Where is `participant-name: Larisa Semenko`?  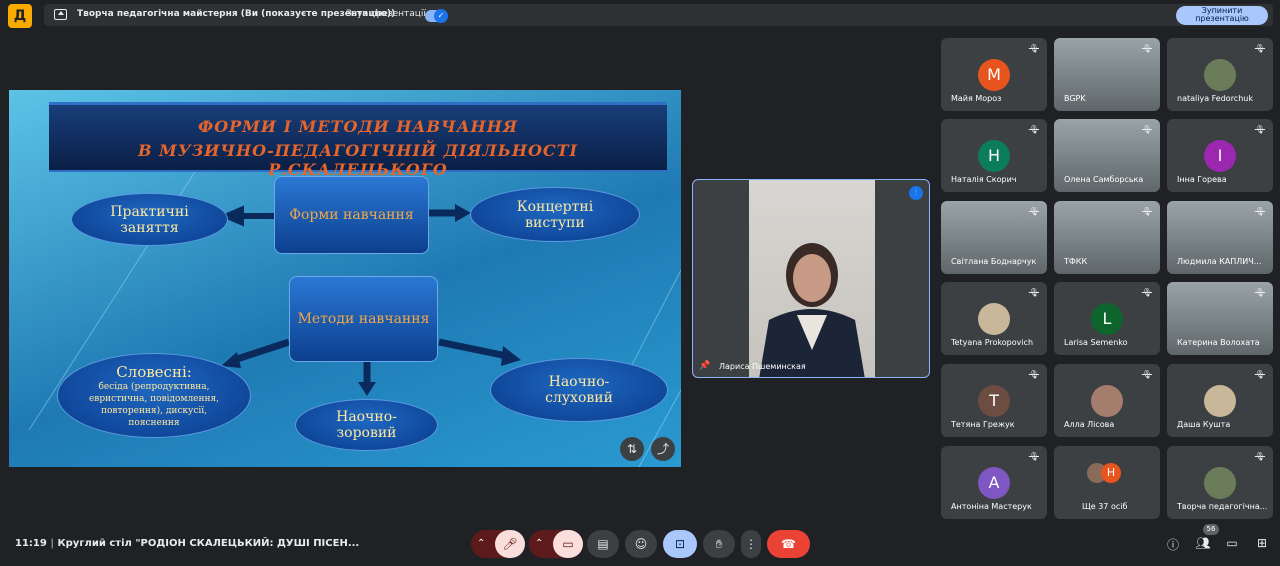 participant-name: Larisa Semenko is located at coordinates (1096, 342).